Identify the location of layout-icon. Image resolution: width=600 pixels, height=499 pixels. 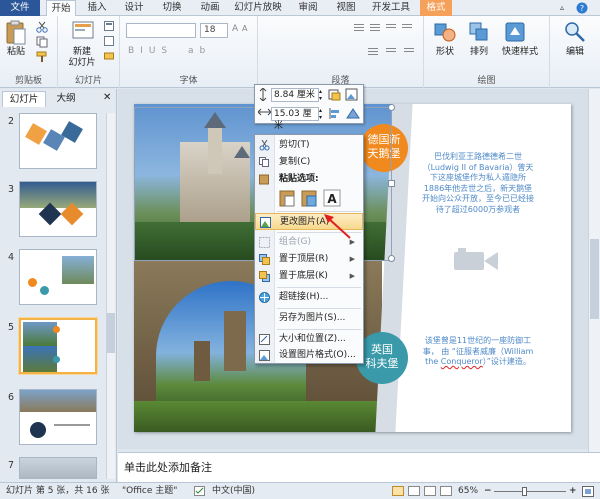
(109, 26).